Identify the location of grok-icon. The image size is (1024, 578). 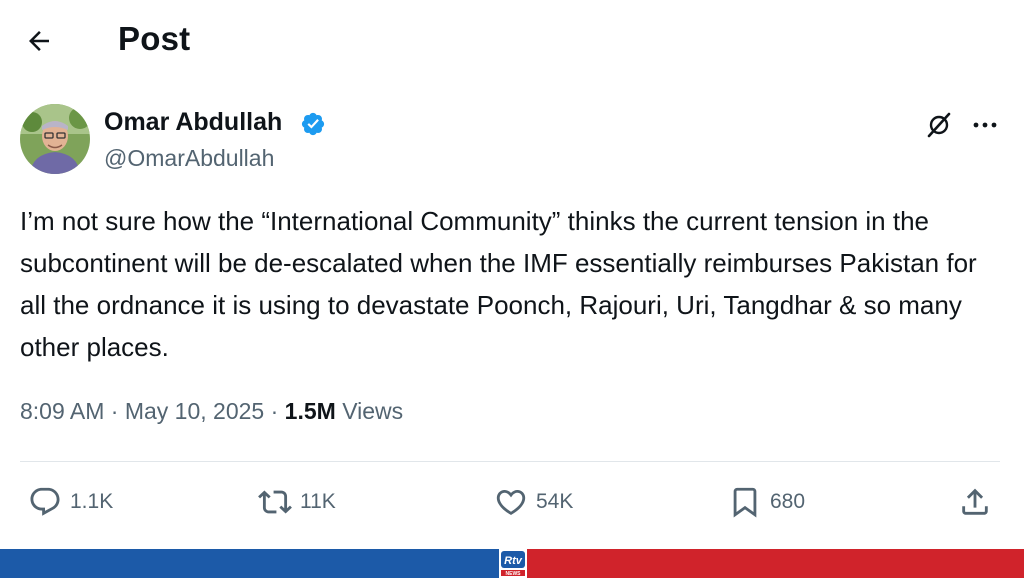
(939, 125).